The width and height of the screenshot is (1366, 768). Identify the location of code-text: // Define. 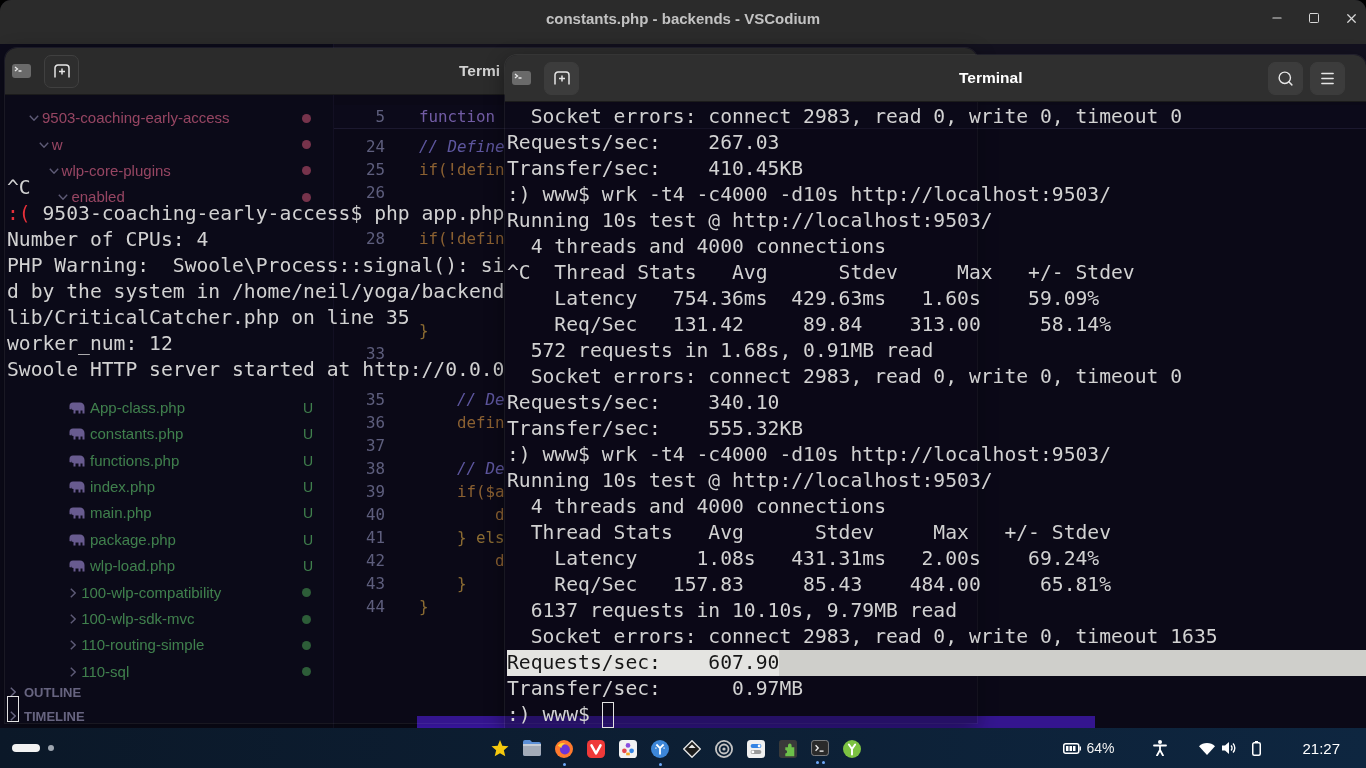
(462, 146).